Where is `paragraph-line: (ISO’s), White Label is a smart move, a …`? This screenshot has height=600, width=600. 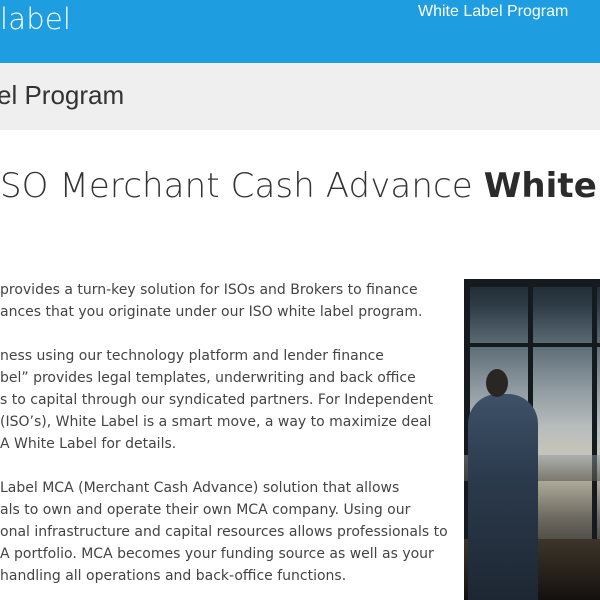 paragraph-line: (ISO’s), White Label is a smart move, a … is located at coordinates (216, 422).